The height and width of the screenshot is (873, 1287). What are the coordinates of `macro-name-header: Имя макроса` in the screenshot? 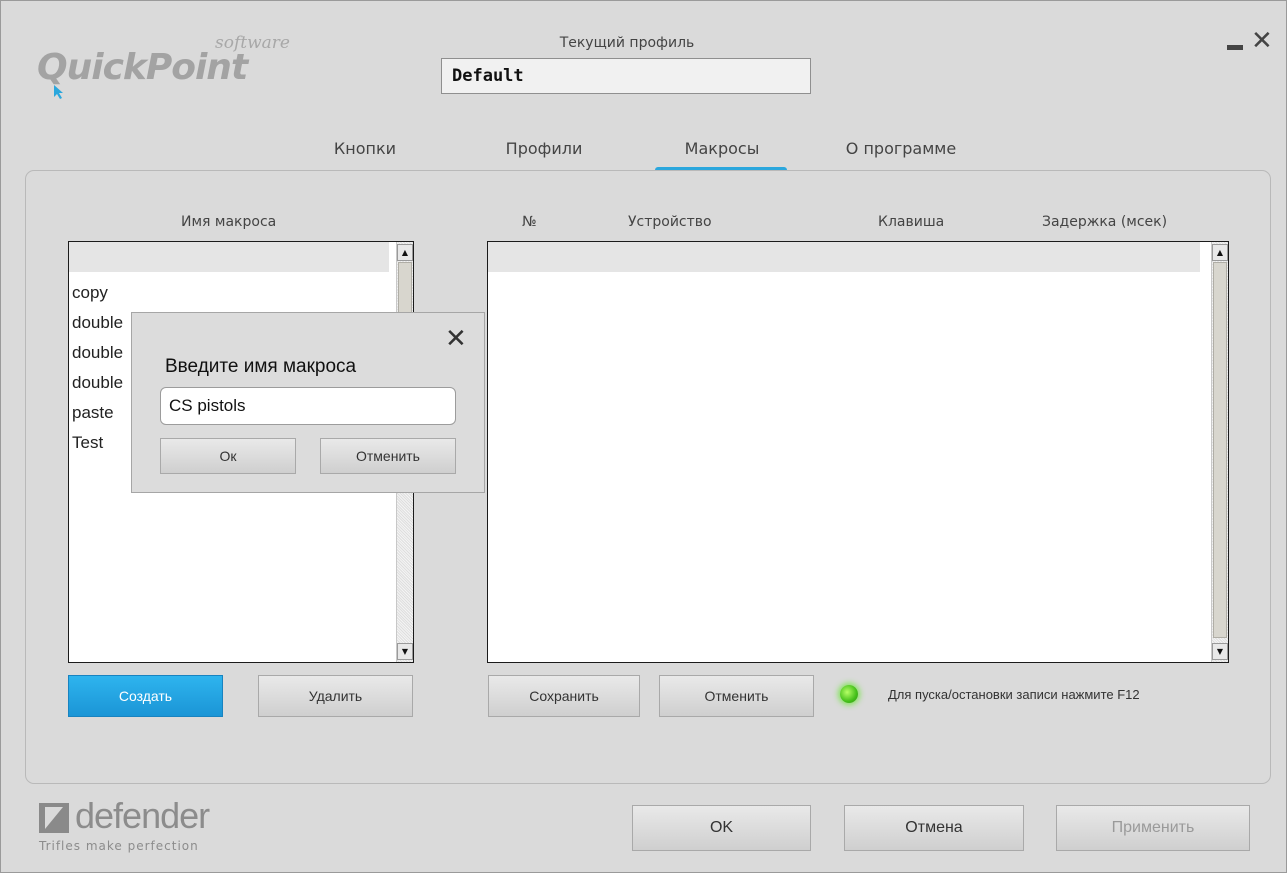 It's located at (229, 222).